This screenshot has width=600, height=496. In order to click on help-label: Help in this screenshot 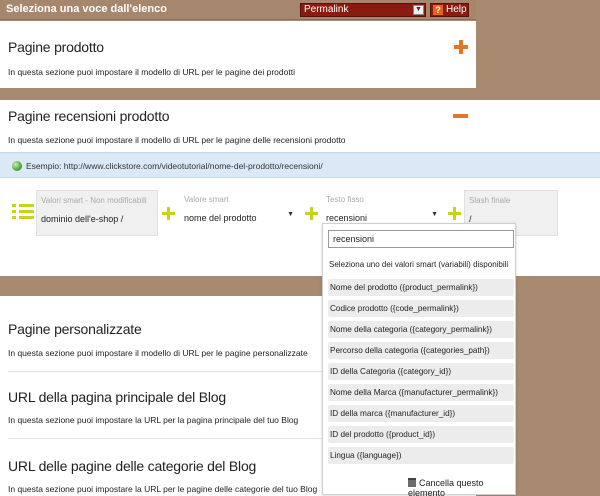, I will do `click(456, 9)`.